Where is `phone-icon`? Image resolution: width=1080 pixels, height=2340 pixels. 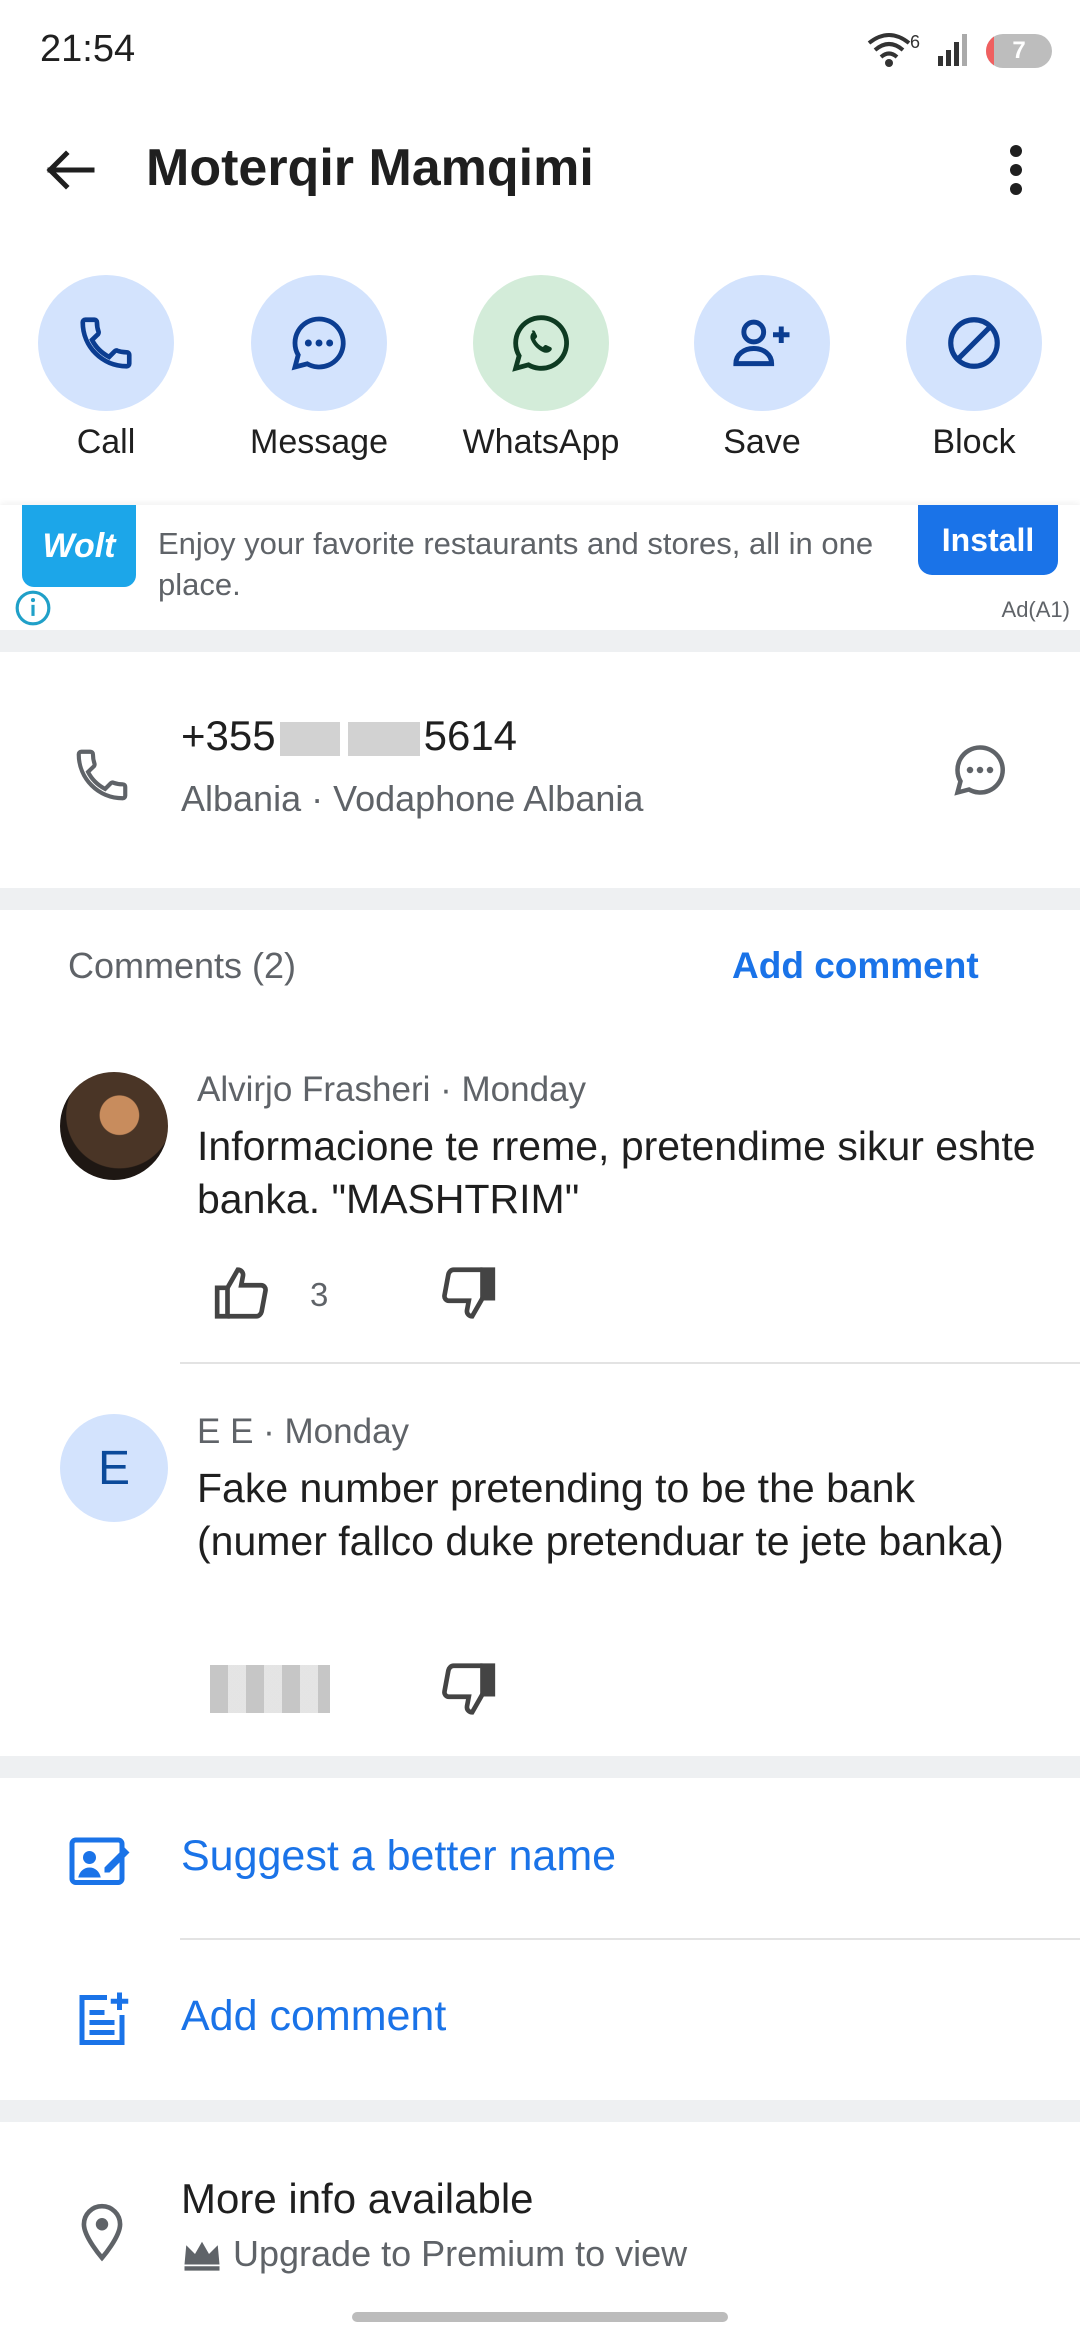 phone-icon is located at coordinates (106, 343).